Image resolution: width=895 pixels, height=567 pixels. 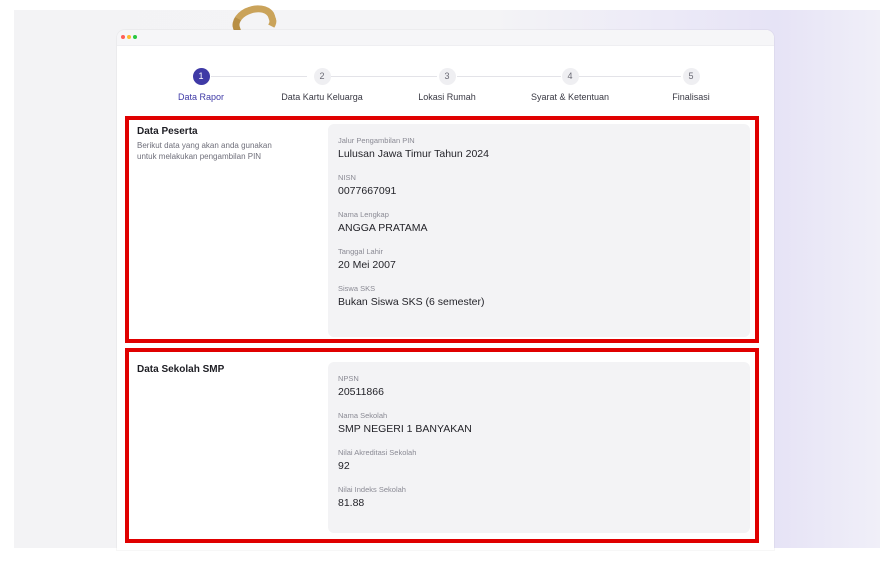 What do you see at coordinates (348, 378) in the screenshot?
I see `field-label: NPSN` at bounding box center [348, 378].